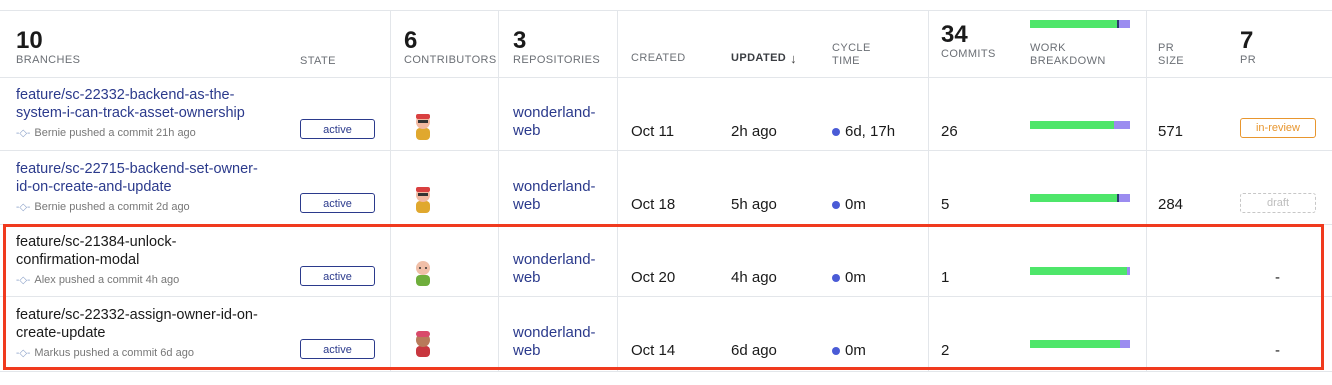  Describe the element at coordinates (870, 131) in the screenshot. I see `cycle-time-value: 6d, 17h` at that location.